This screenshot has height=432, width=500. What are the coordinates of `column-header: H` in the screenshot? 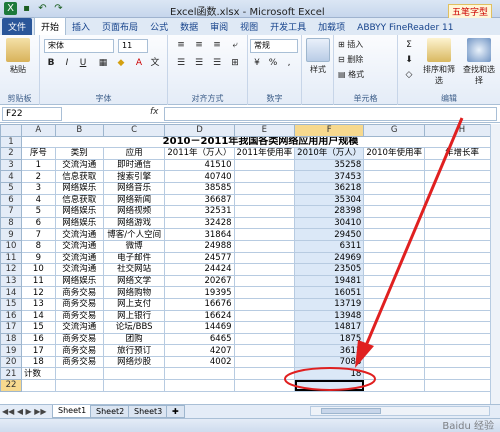 It's located at (461, 130).